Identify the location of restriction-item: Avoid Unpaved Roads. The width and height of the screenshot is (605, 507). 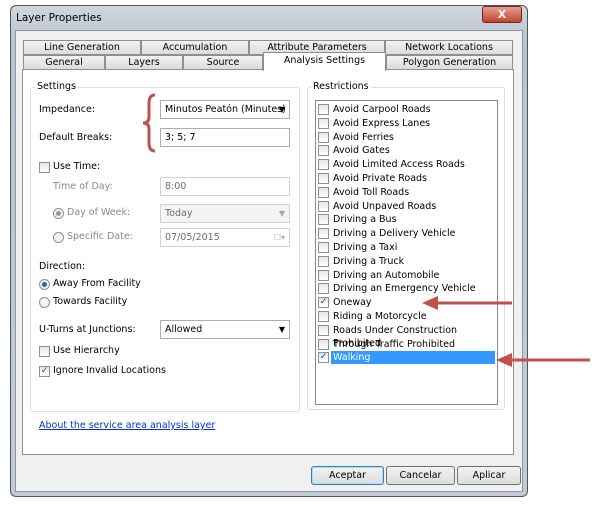
(406, 206).